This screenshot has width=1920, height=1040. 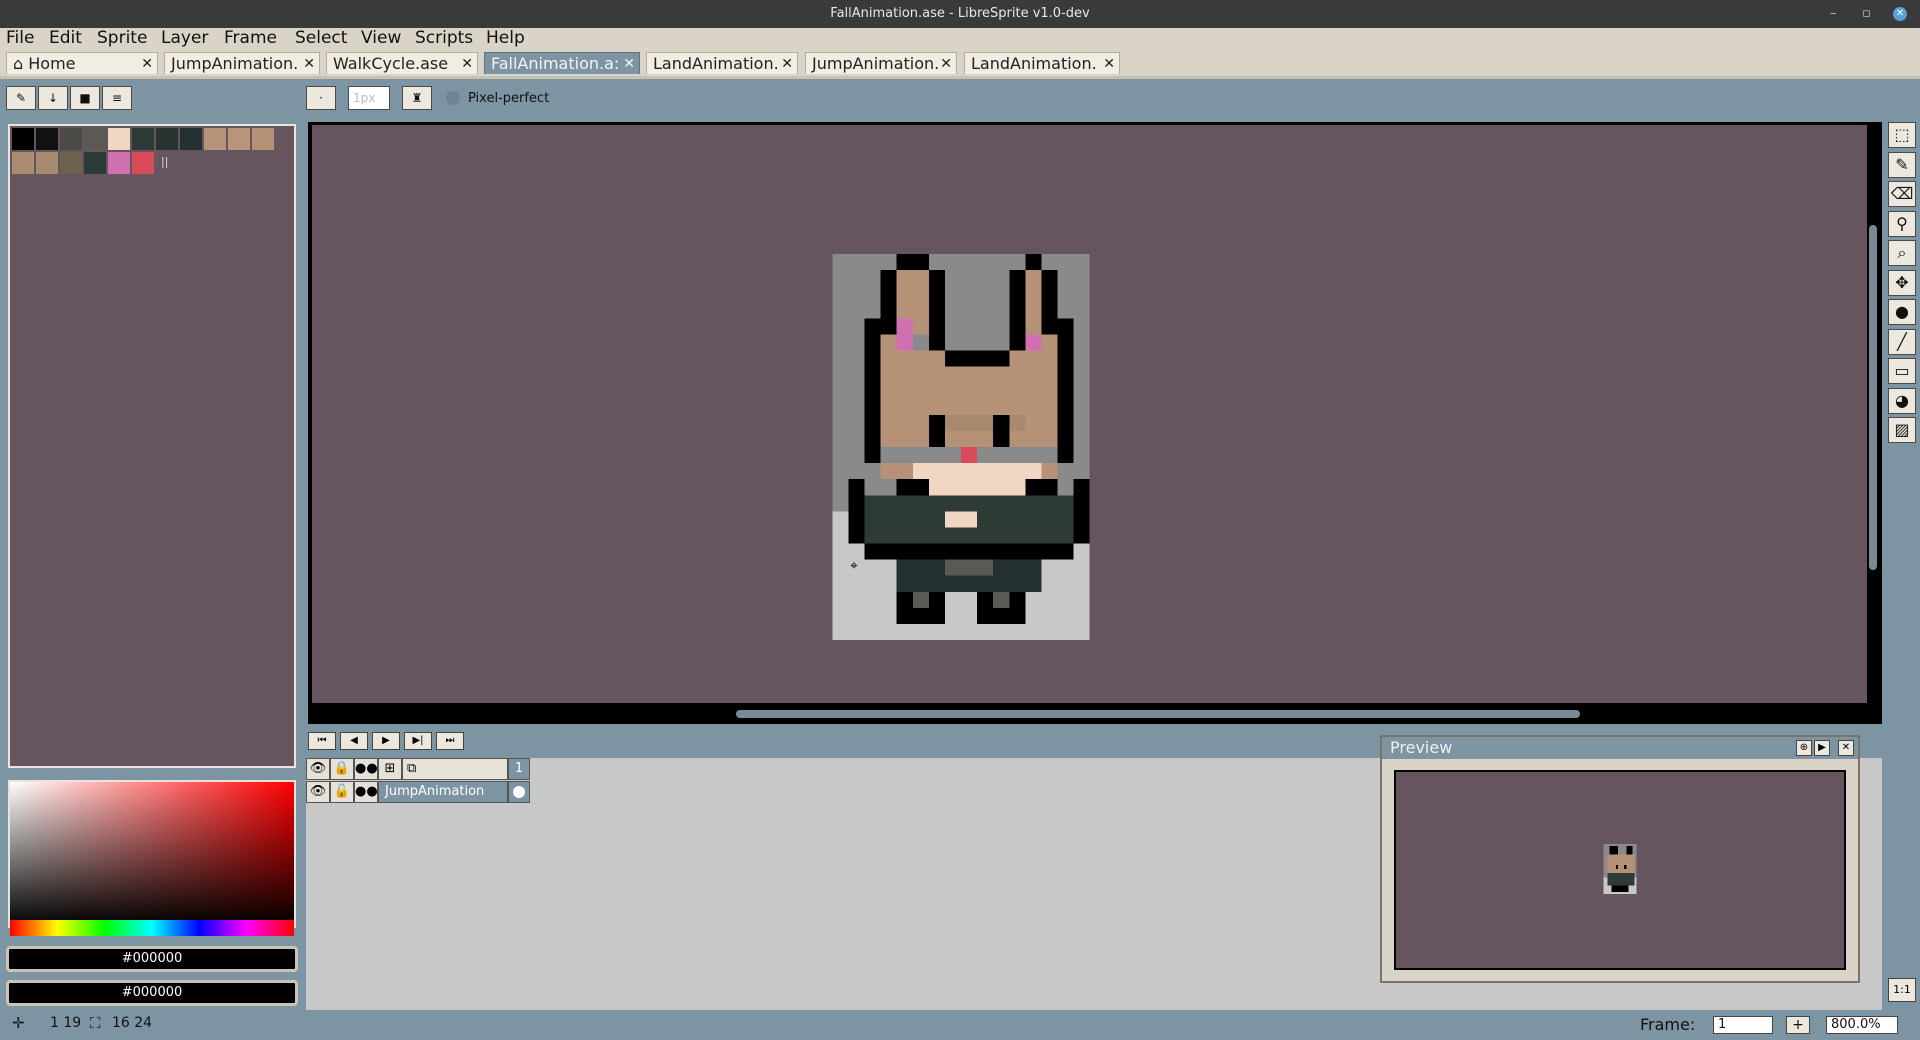 What do you see at coordinates (1902, 342) in the screenshot?
I see `line-tool-icon: ╱` at bounding box center [1902, 342].